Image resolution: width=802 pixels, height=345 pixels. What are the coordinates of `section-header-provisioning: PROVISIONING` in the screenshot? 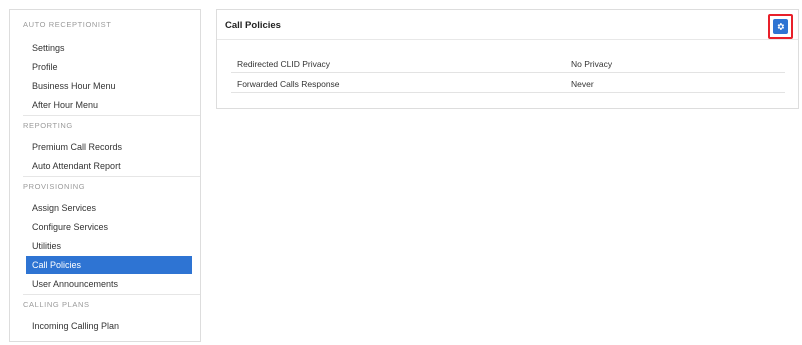 It's located at (54, 186).